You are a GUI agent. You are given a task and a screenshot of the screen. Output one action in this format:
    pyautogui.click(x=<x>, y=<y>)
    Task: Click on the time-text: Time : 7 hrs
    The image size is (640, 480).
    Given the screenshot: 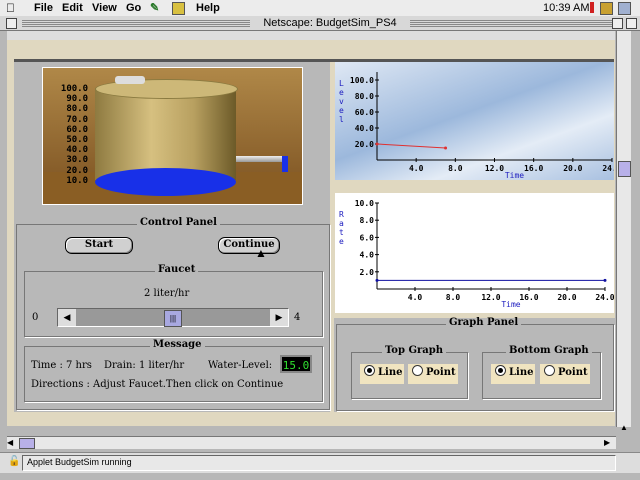 What is the action you would take?
    pyautogui.click(x=61, y=365)
    